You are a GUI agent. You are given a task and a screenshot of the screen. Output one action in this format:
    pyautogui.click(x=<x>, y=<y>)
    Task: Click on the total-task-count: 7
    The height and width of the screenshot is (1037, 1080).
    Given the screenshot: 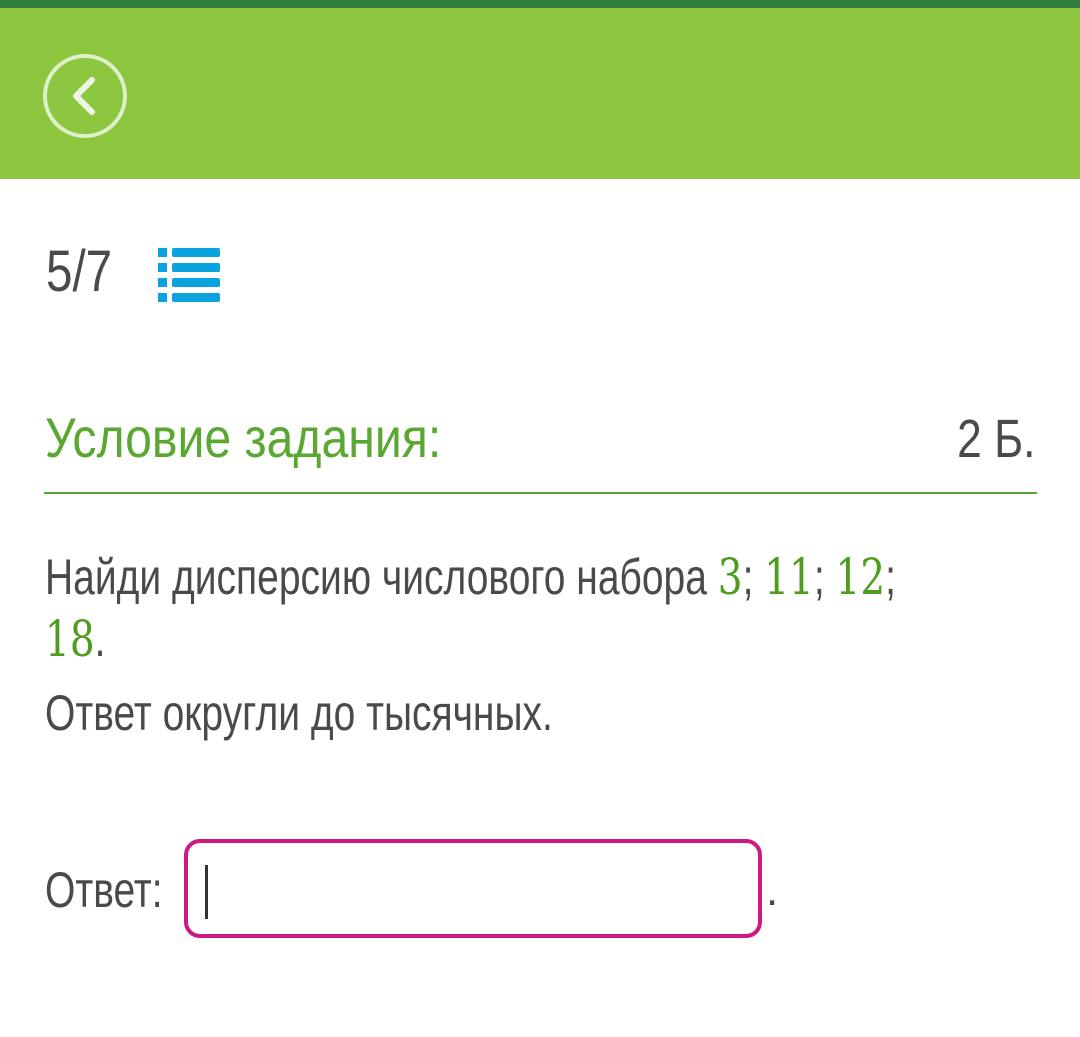 What is the action you would take?
    pyautogui.click(x=98, y=271)
    